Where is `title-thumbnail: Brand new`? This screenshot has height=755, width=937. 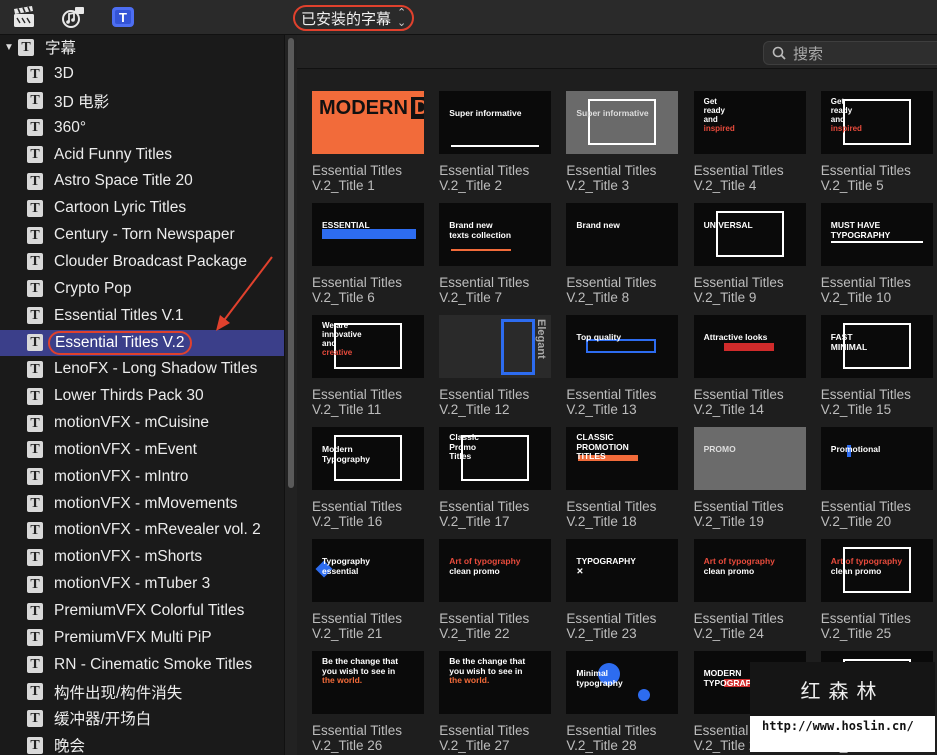 title-thumbnail: Brand new is located at coordinates (622, 234).